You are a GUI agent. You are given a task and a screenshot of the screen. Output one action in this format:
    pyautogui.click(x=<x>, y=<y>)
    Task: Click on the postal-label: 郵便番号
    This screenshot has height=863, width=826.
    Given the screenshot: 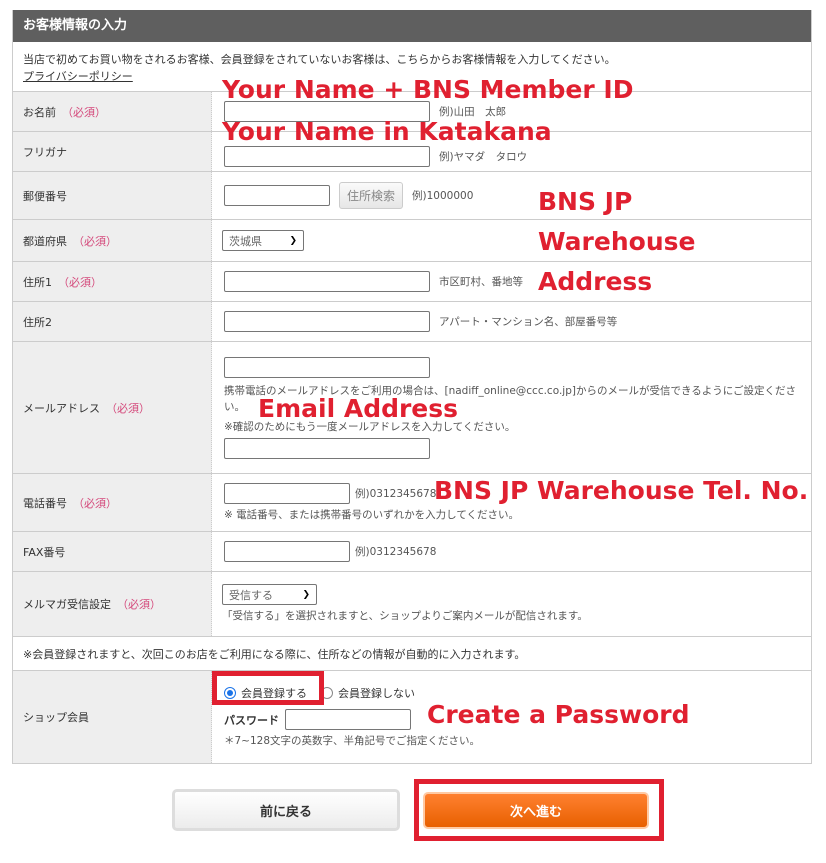 What is the action you would take?
    pyautogui.click(x=45, y=196)
    